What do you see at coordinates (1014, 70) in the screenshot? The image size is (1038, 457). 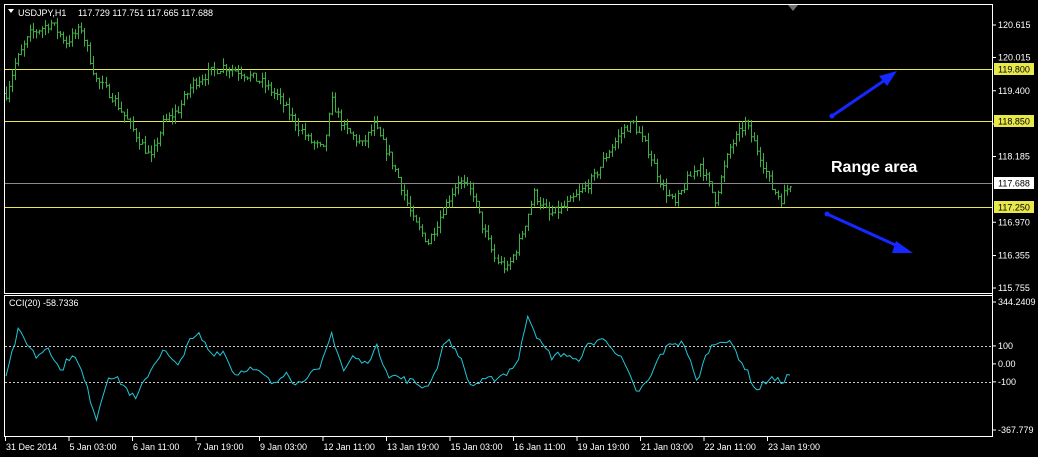 I see `svg-text: 119.800` at bounding box center [1014, 70].